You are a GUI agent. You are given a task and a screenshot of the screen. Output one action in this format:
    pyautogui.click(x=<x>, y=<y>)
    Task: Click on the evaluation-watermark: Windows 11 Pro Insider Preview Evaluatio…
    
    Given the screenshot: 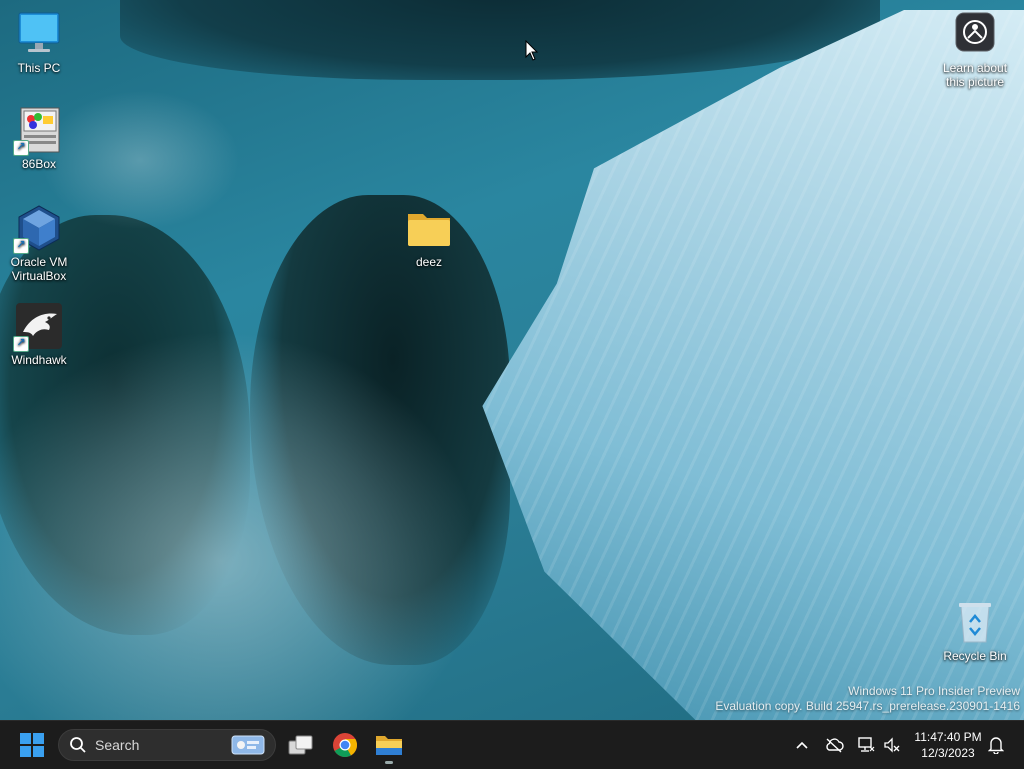 What is the action you would take?
    pyautogui.click(x=867, y=699)
    